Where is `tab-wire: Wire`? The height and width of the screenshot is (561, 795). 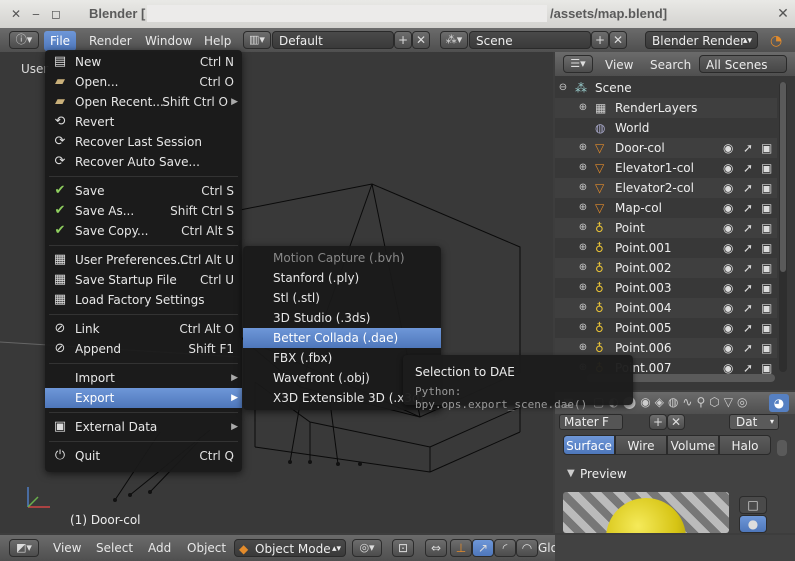
tab-wire: Wire is located at coordinates (641, 445).